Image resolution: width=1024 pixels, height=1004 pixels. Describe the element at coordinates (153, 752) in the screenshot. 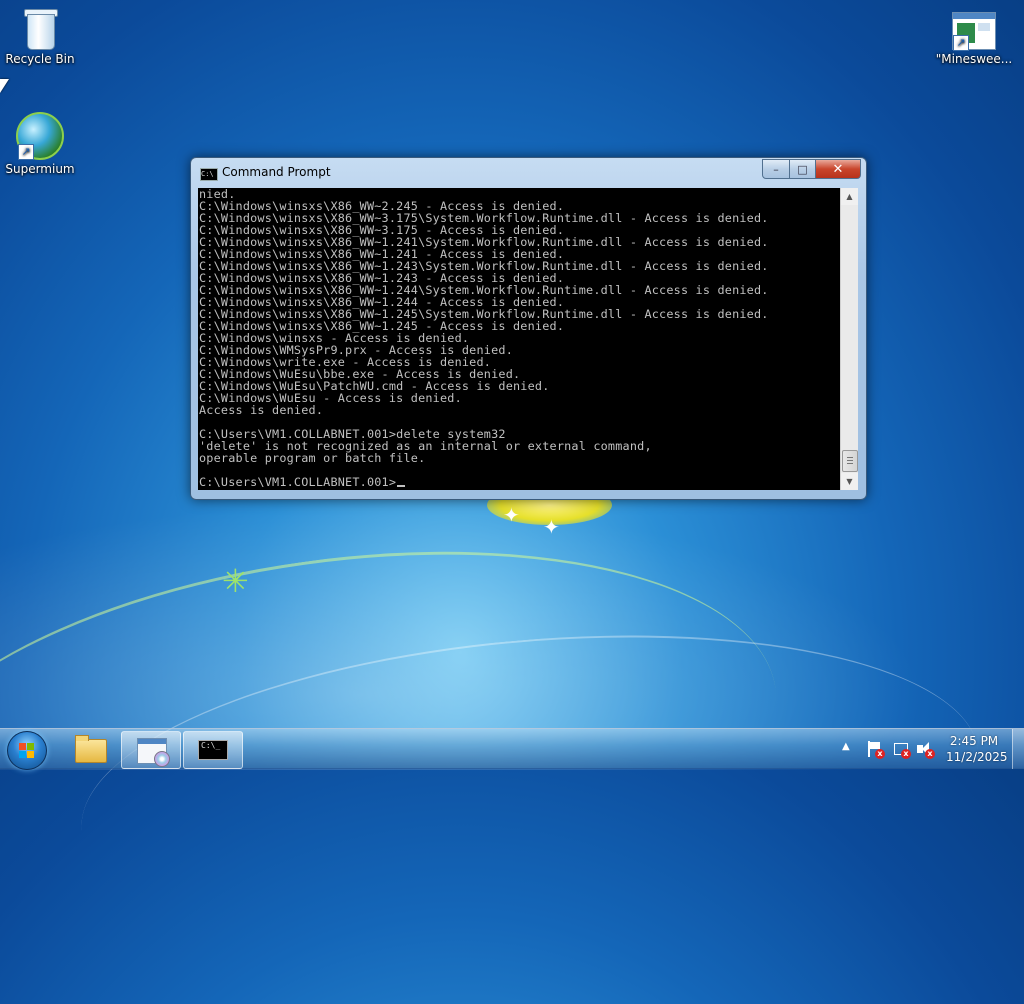

I see `program-icon` at that location.